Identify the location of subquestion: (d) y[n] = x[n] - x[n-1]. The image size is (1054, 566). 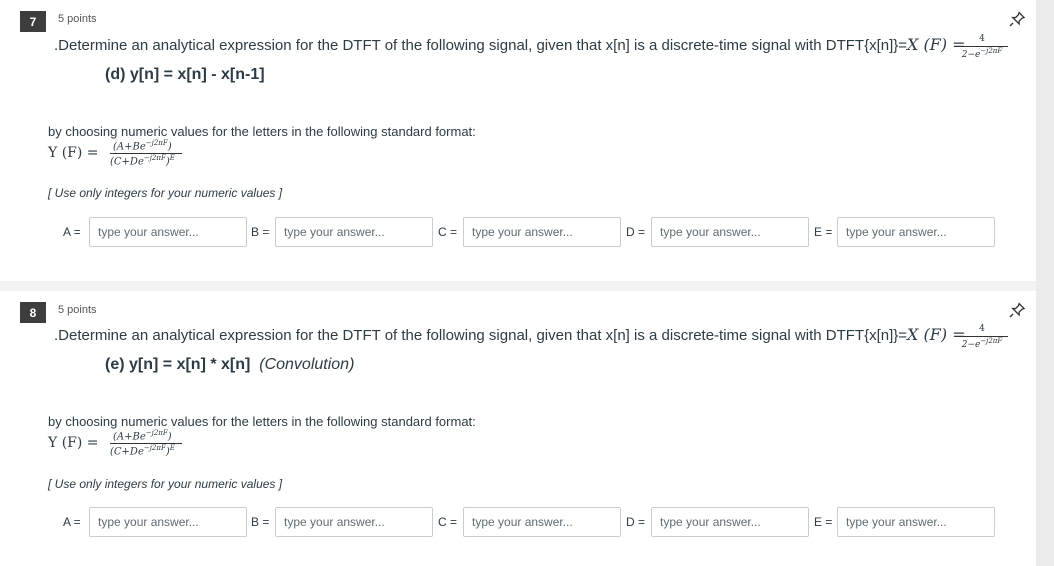
(185, 75).